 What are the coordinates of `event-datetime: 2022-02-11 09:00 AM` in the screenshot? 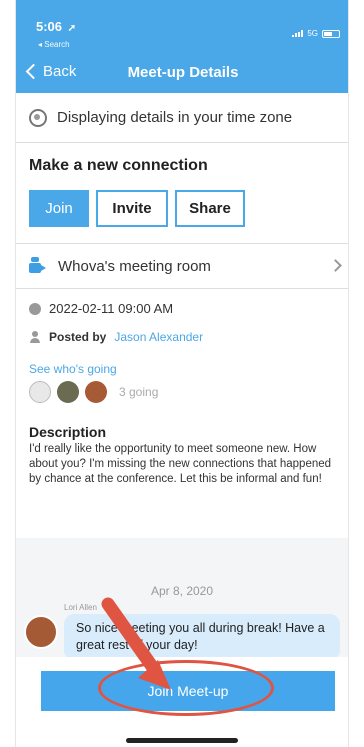 It's located at (101, 308).